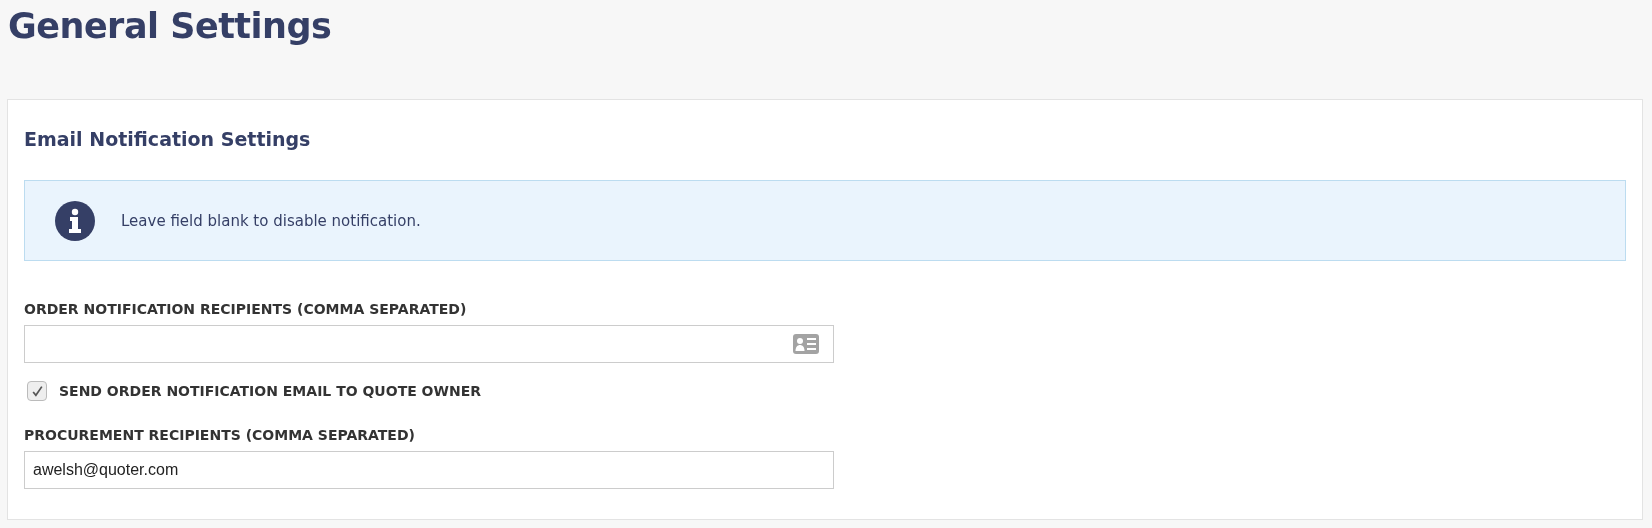  Describe the element at coordinates (429, 470) in the screenshot. I see `input-field: awelsh@quoter.com` at that location.